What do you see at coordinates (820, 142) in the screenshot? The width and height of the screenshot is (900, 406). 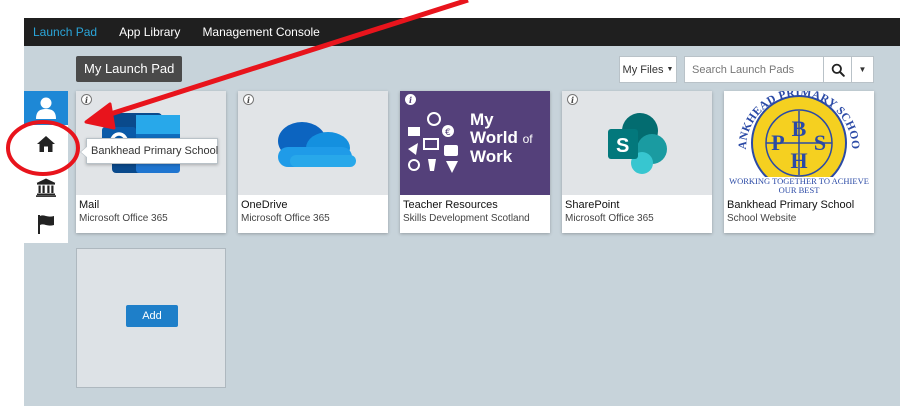 I see `crest-letter: S` at bounding box center [820, 142].